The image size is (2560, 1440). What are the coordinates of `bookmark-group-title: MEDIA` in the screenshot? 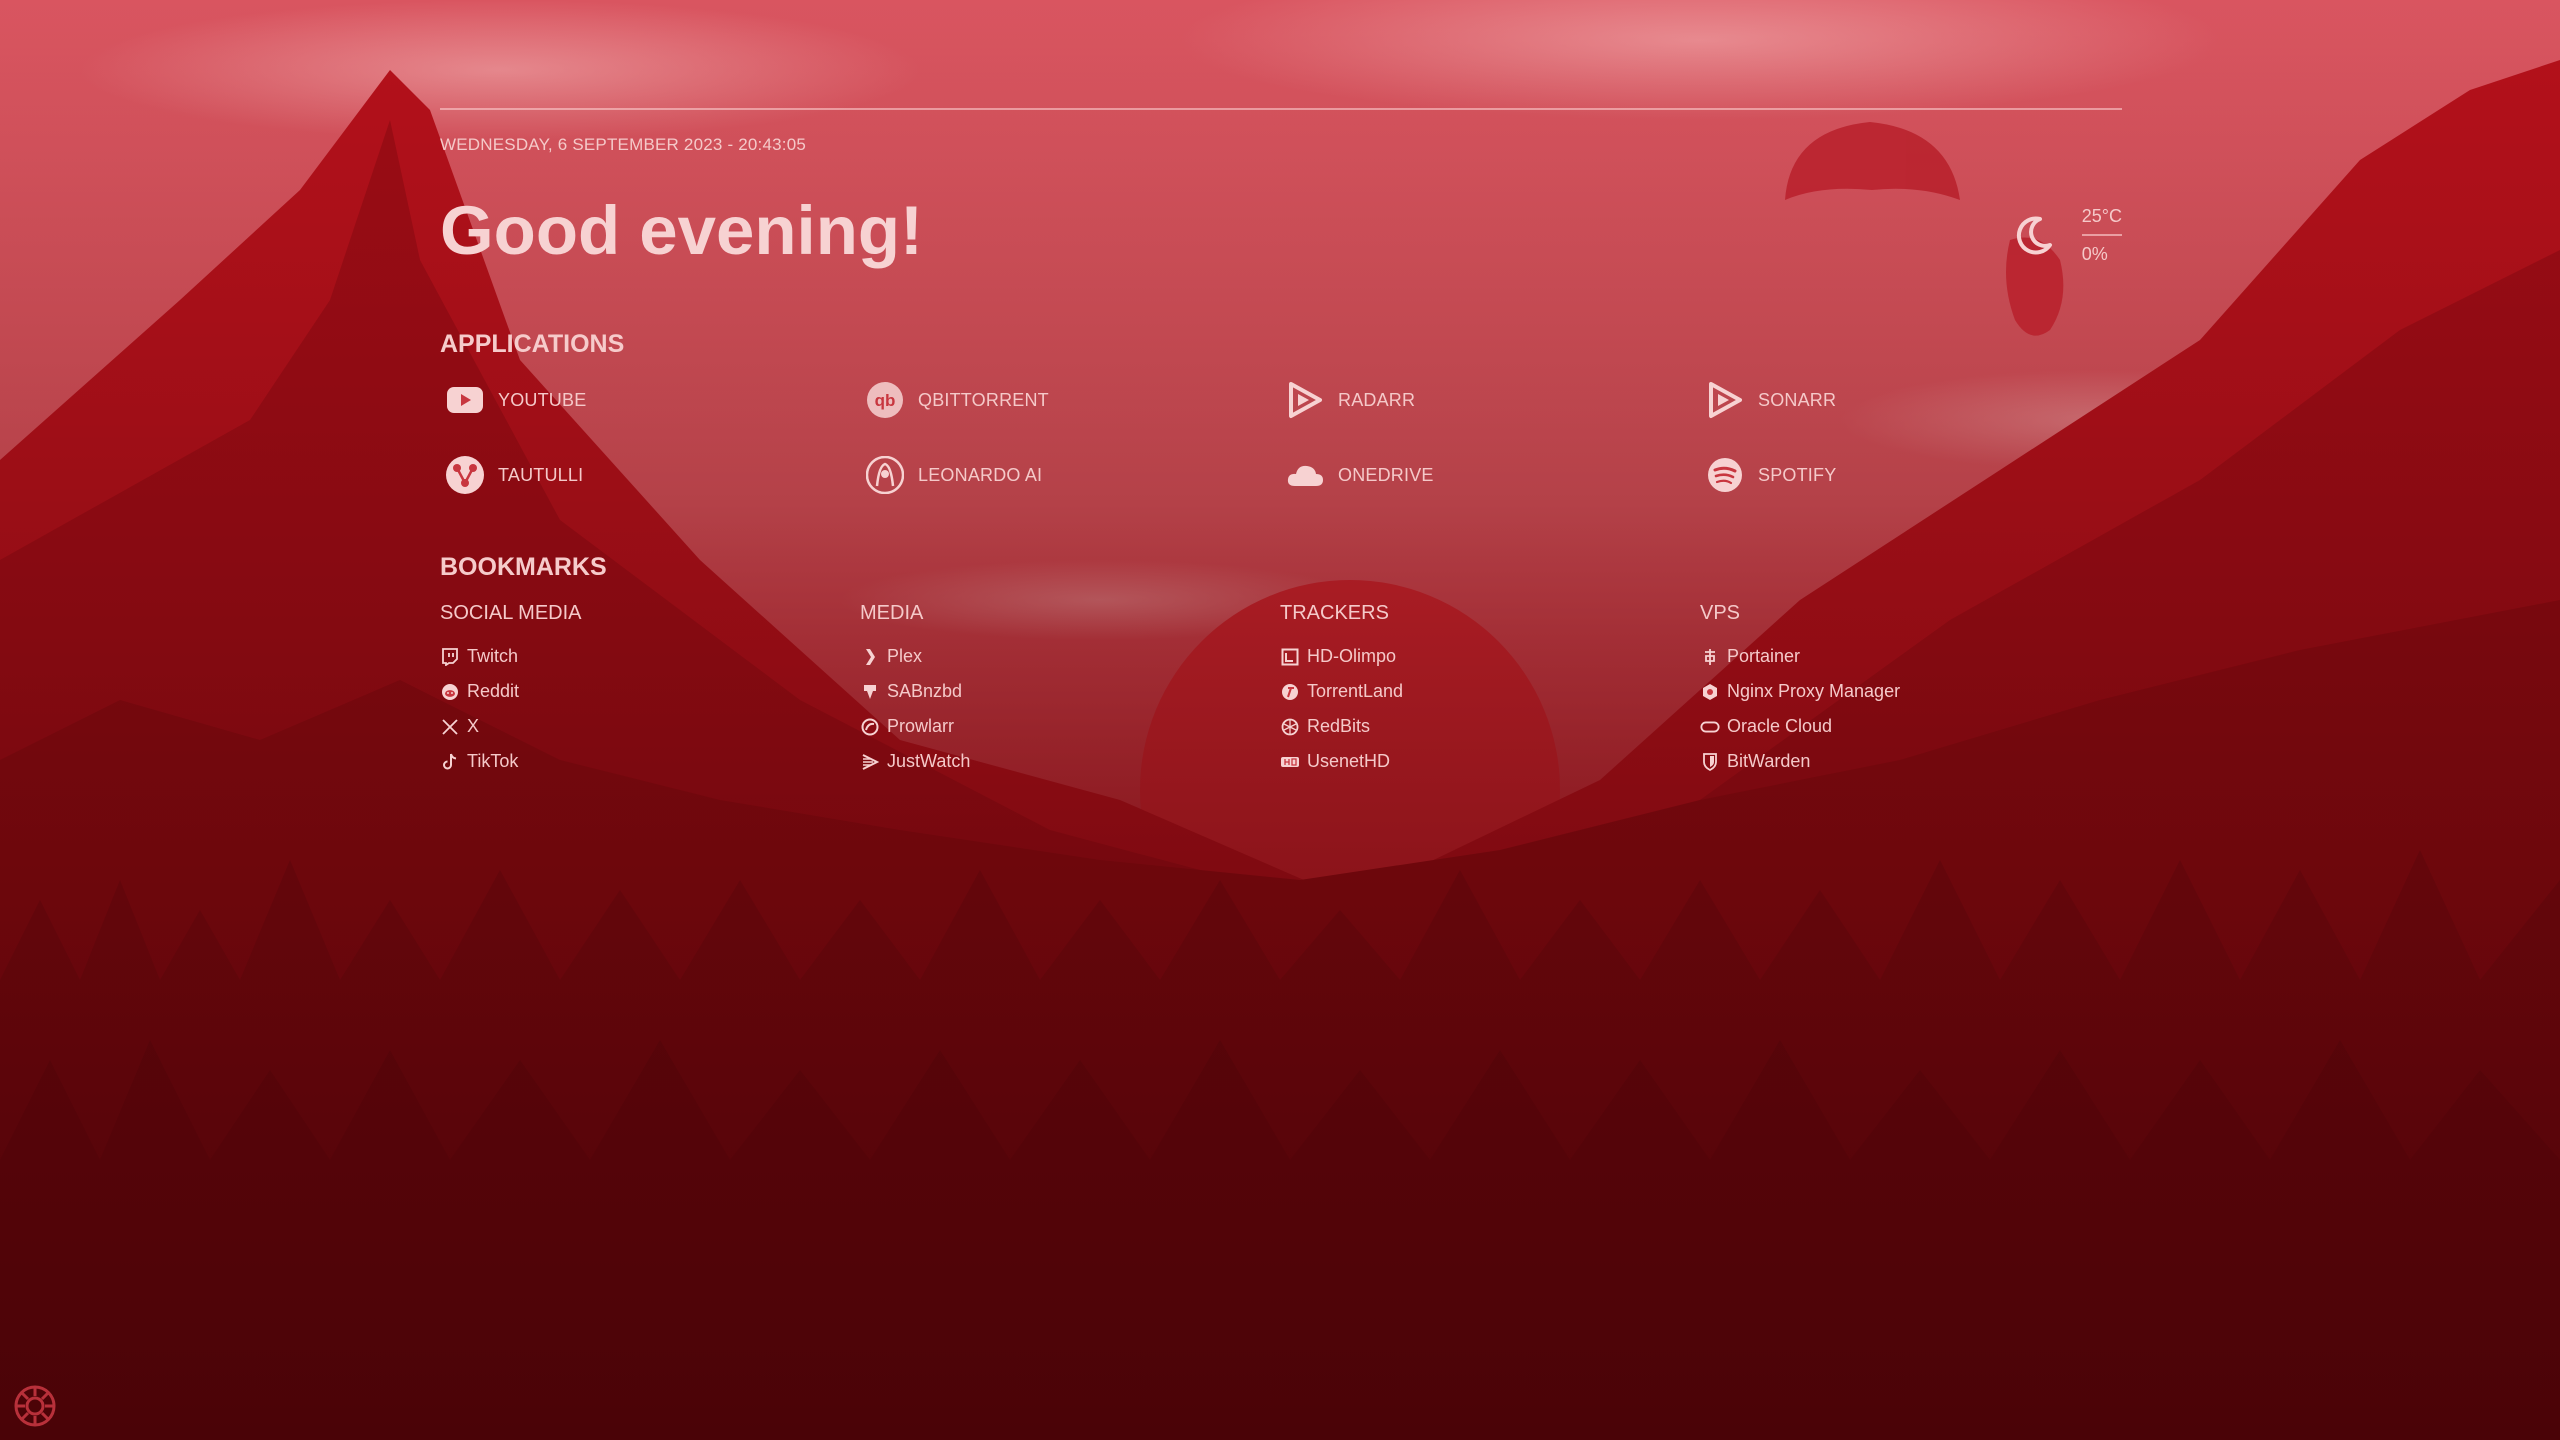 It's located at (892, 613).